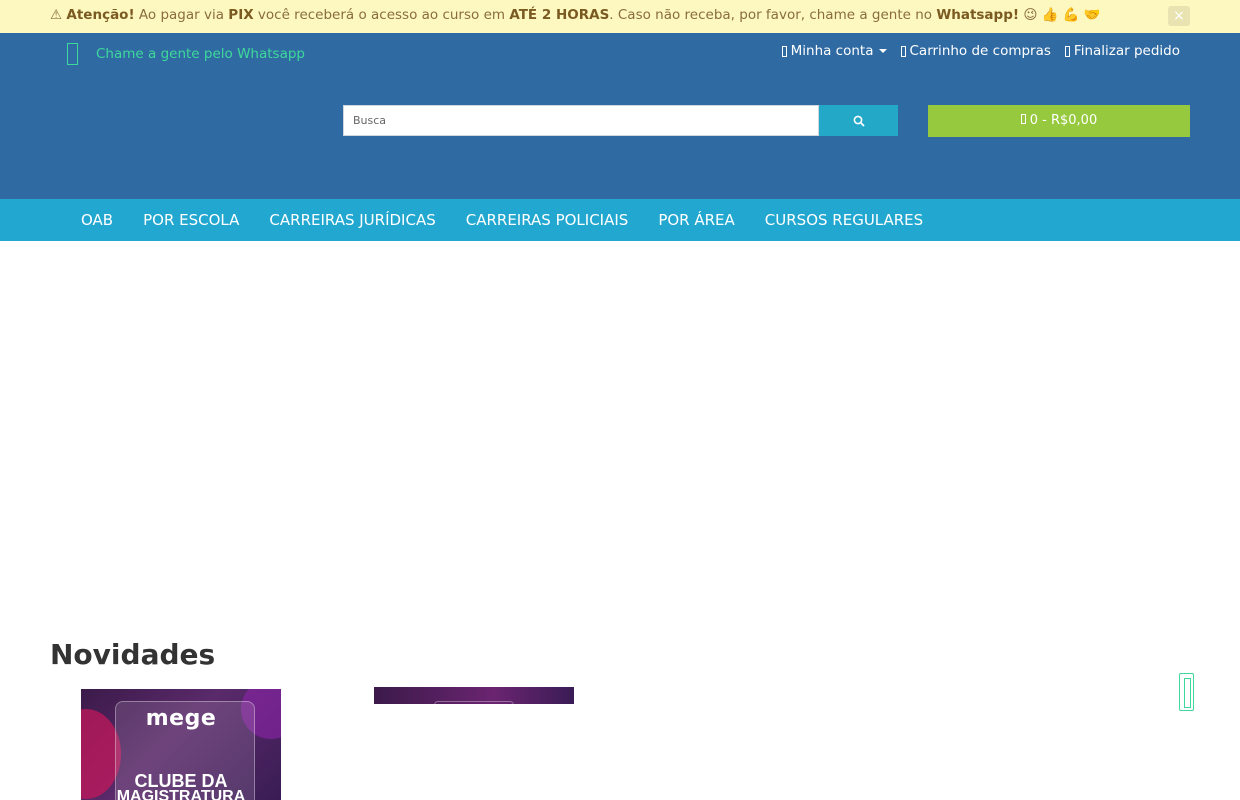 The height and width of the screenshot is (800, 1240). I want to click on my-account-dropdown: Minha conta, so click(834, 51).